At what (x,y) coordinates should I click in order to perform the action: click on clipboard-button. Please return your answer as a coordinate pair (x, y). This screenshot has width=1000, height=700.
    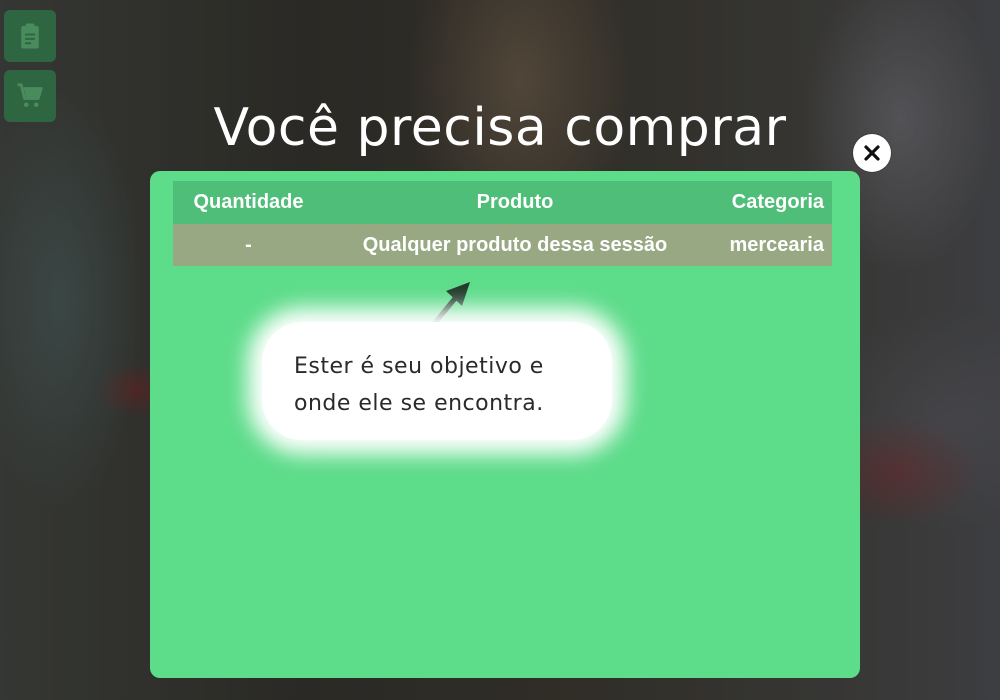
    Looking at the image, I should click on (30, 36).